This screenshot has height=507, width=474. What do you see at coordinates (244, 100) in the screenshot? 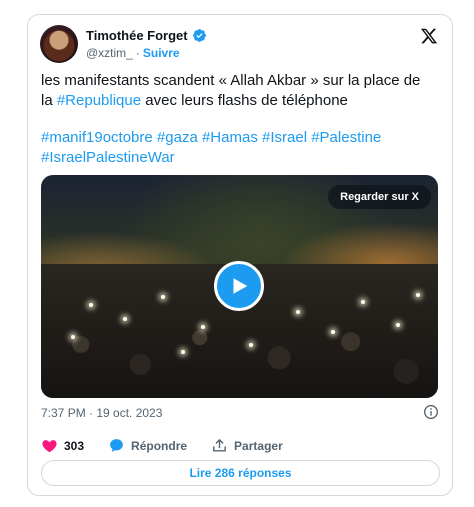
I see `tweet-line-2-suffix: avec leurs flashs de téléphone` at bounding box center [244, 100].